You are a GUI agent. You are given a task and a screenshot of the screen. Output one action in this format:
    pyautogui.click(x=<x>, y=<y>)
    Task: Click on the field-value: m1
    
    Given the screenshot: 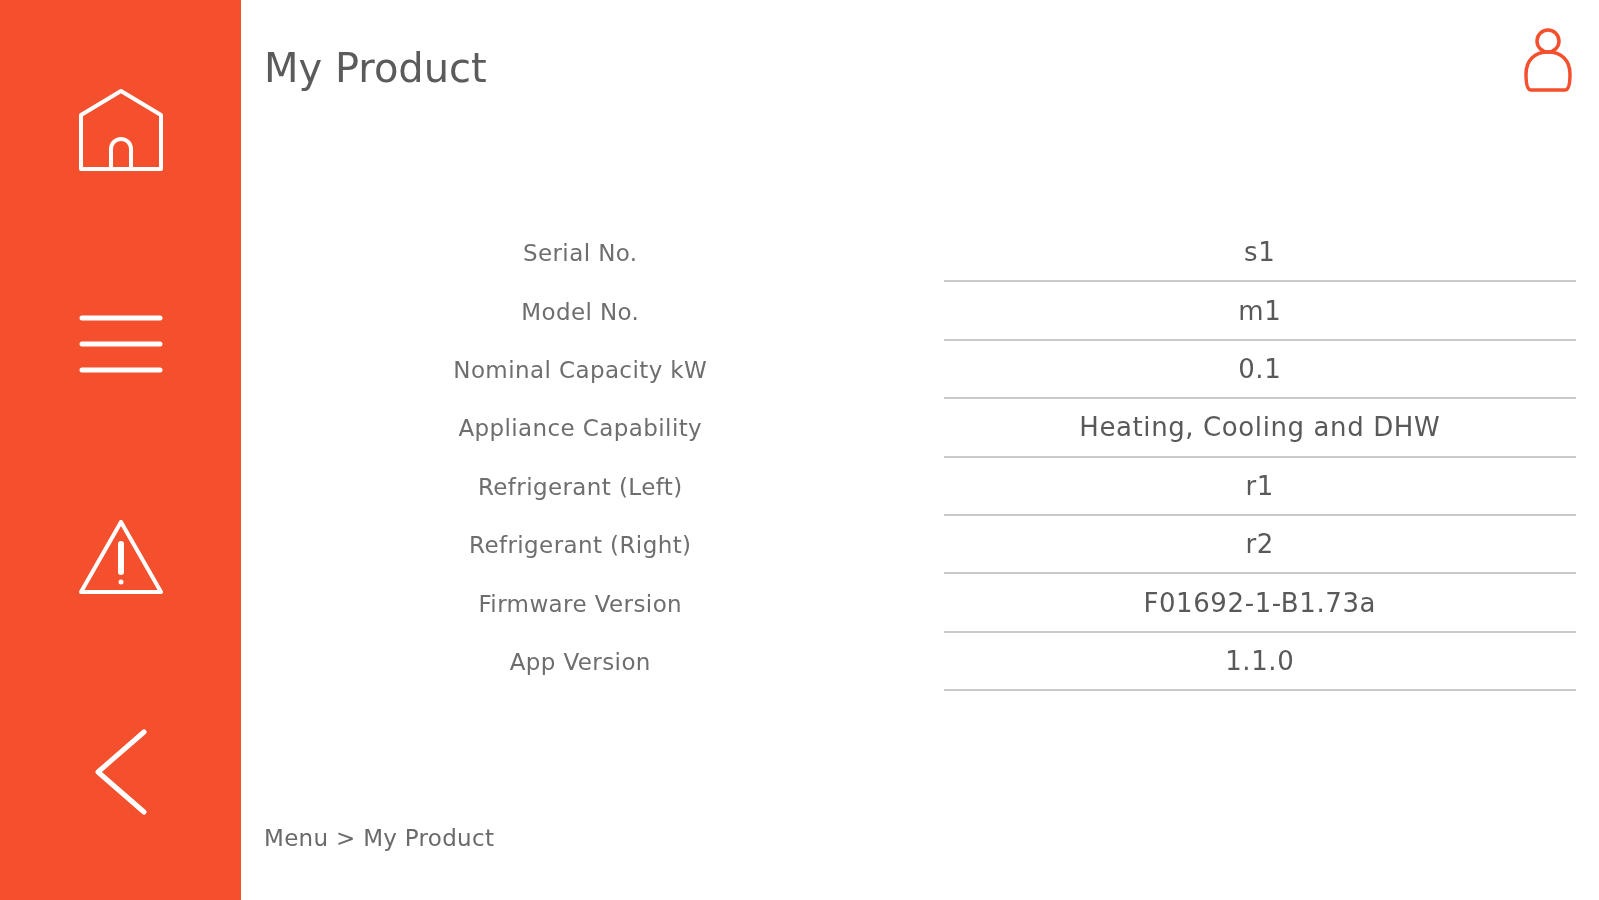 What is the action you would take?
    pyautogui.click(x=1259, y=311)
    